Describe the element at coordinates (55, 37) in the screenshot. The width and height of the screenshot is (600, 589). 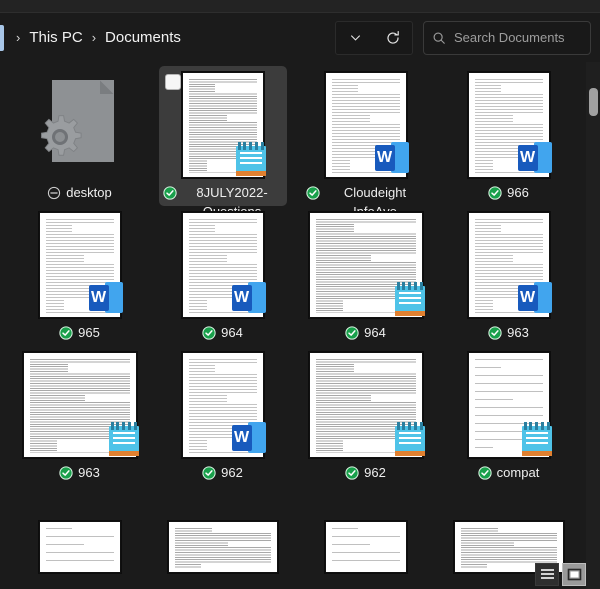
I see `breadcrumb-item-this-pc: This PC` at that location.